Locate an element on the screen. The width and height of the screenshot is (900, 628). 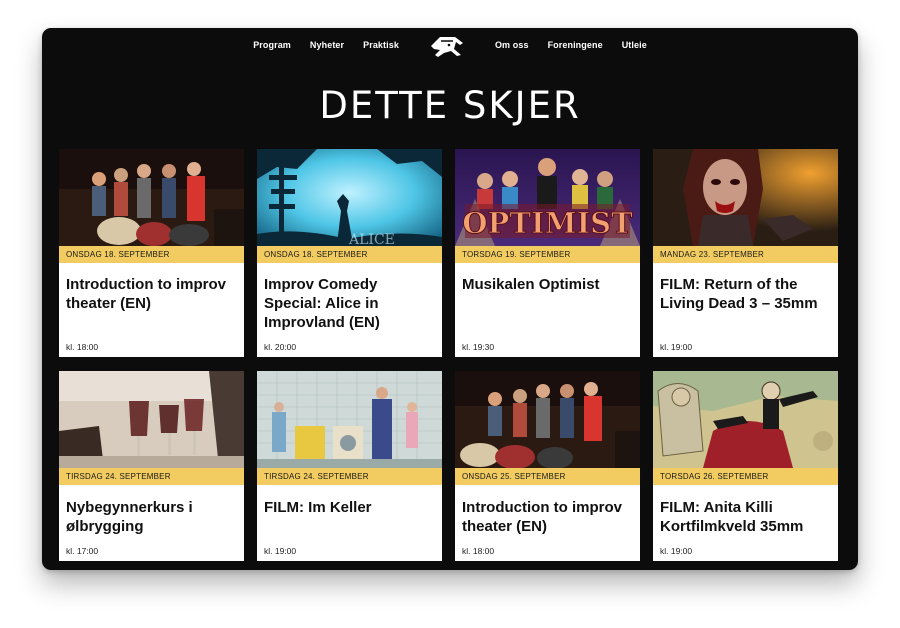
event-title: Nybegynnerkurs i ølbrygging is located at coordinates (153, 517).